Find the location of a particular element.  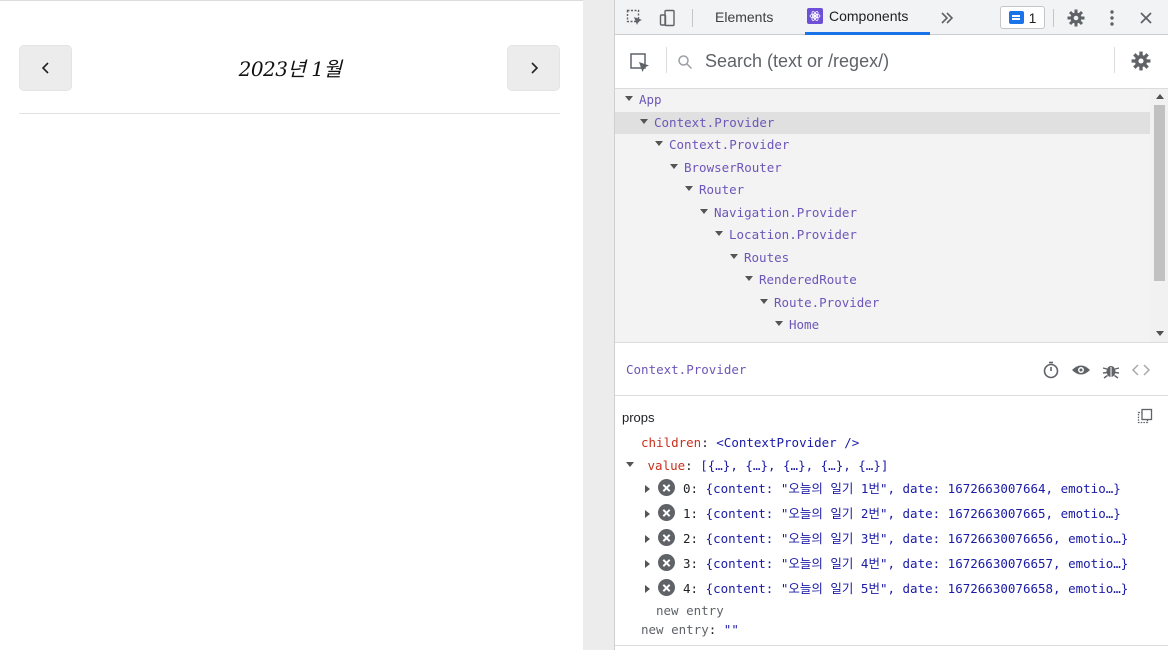

tree-item-label: Home is located at coordinates (804, 324).